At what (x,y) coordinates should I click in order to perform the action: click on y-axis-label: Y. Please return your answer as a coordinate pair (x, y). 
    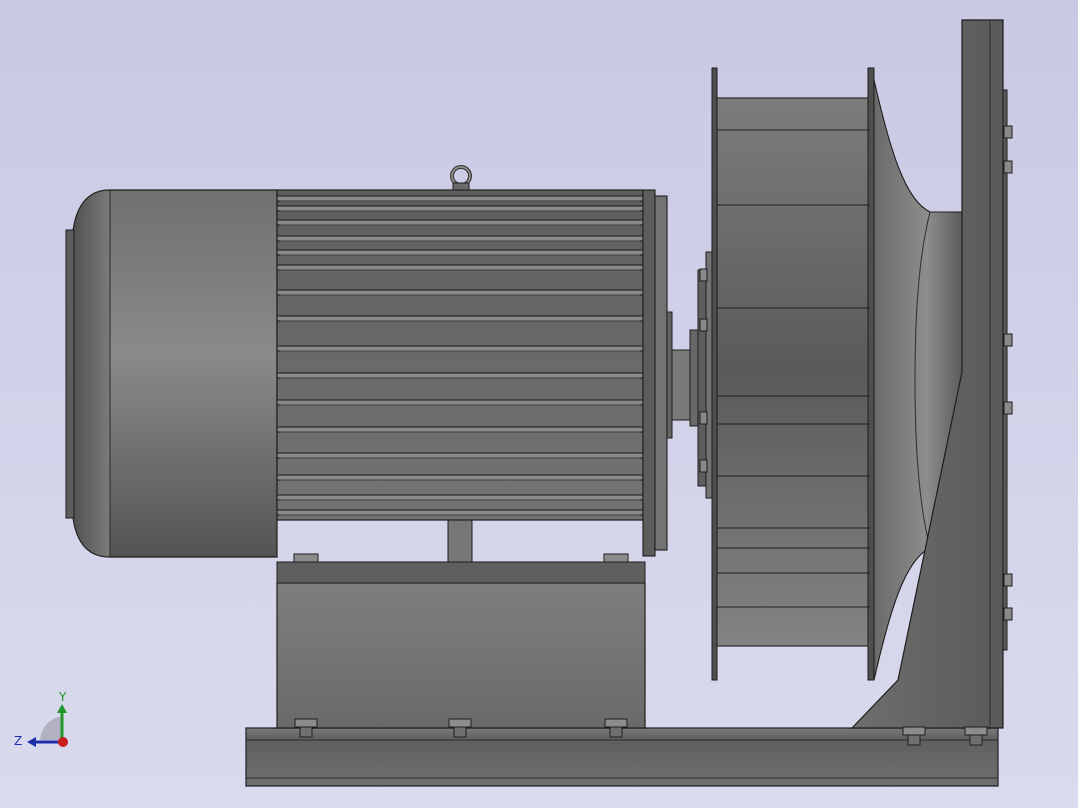
    Looking at the image, I should click on (62, 697).